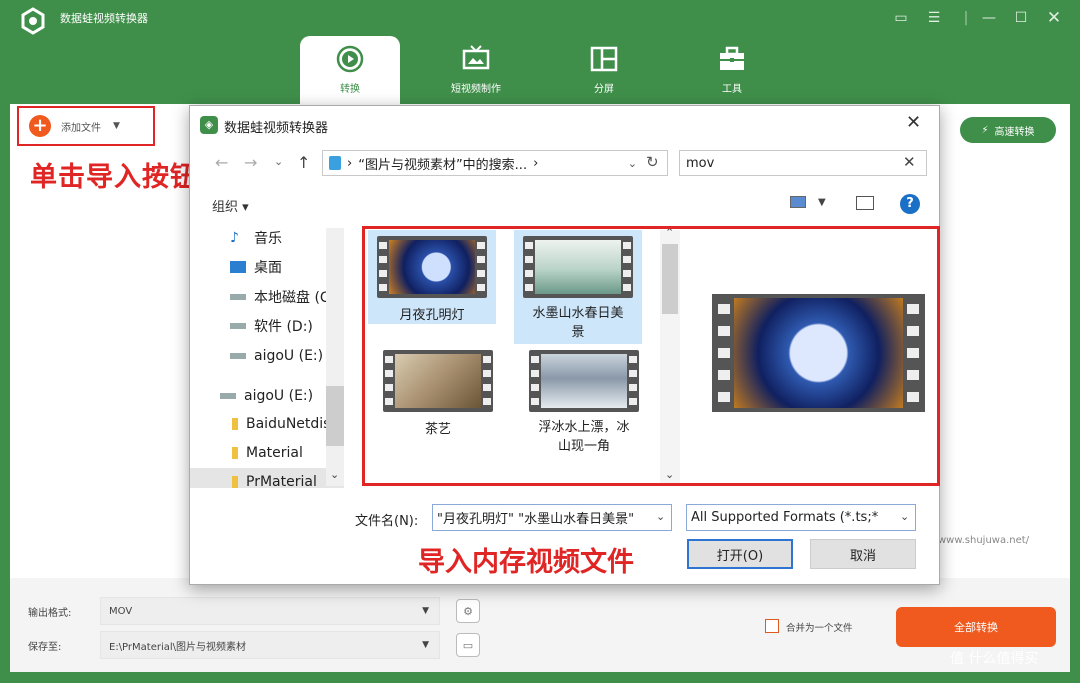 This screenshot has height=683, width=1080. Describe the element at coordinates (114, 177) in the screenshot. I see `annotation-import-button: 单击导入按钮` at that location.